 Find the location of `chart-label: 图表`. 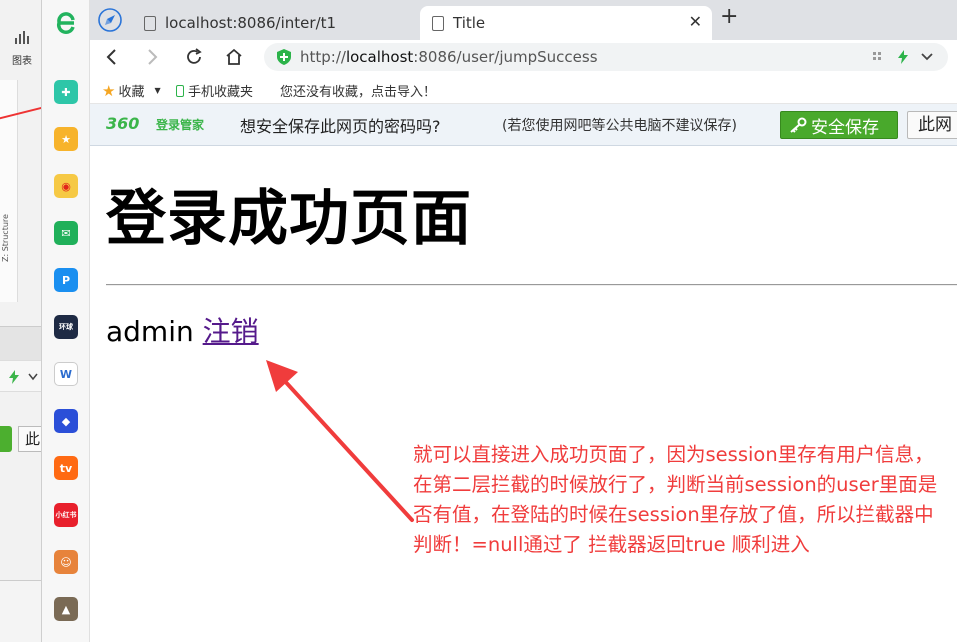

chart-label: 图表 is located at coordinates (22, 61).